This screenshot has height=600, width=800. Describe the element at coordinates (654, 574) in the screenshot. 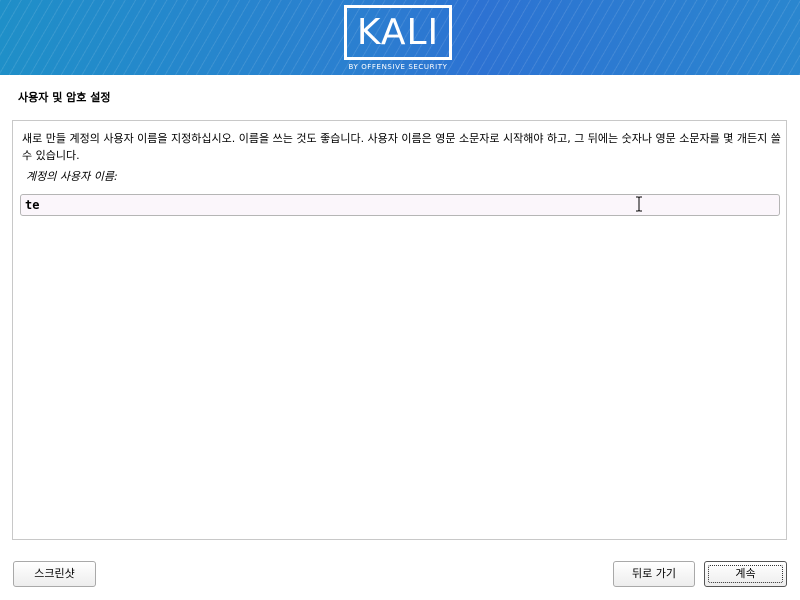

I see `back-button: 뒤로 가기` at that location.